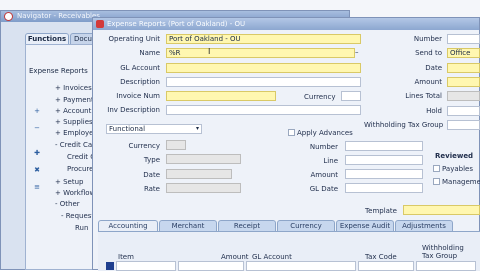 This screenshot has width=480, height=271. I want to click on lines-total-field, so click(463, 96).